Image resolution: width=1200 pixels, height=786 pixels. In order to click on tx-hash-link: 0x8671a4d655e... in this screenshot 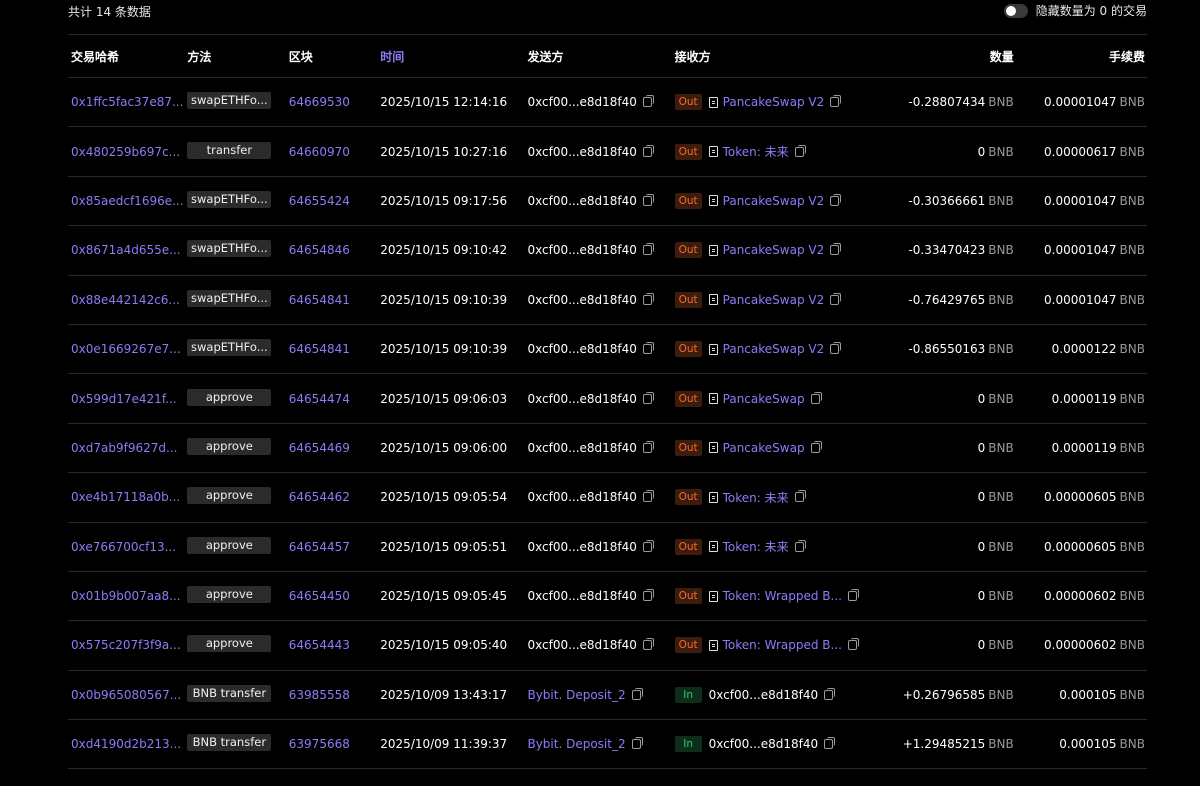, I will do `click(126, 250)`.